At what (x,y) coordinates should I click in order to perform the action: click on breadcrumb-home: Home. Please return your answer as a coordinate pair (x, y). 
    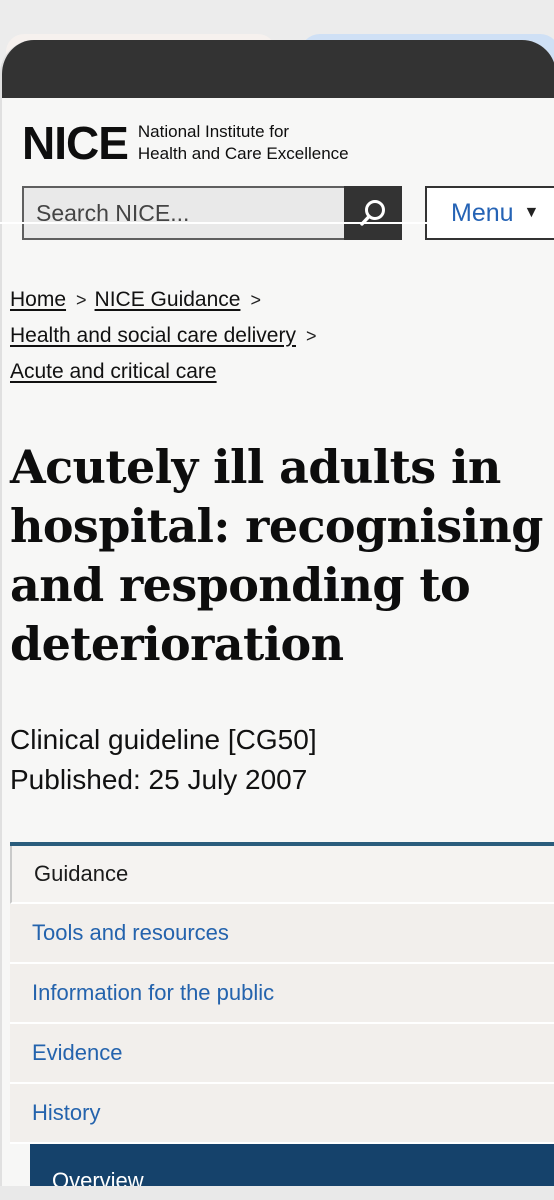
    Looking at the image, I should click on (38, 299).